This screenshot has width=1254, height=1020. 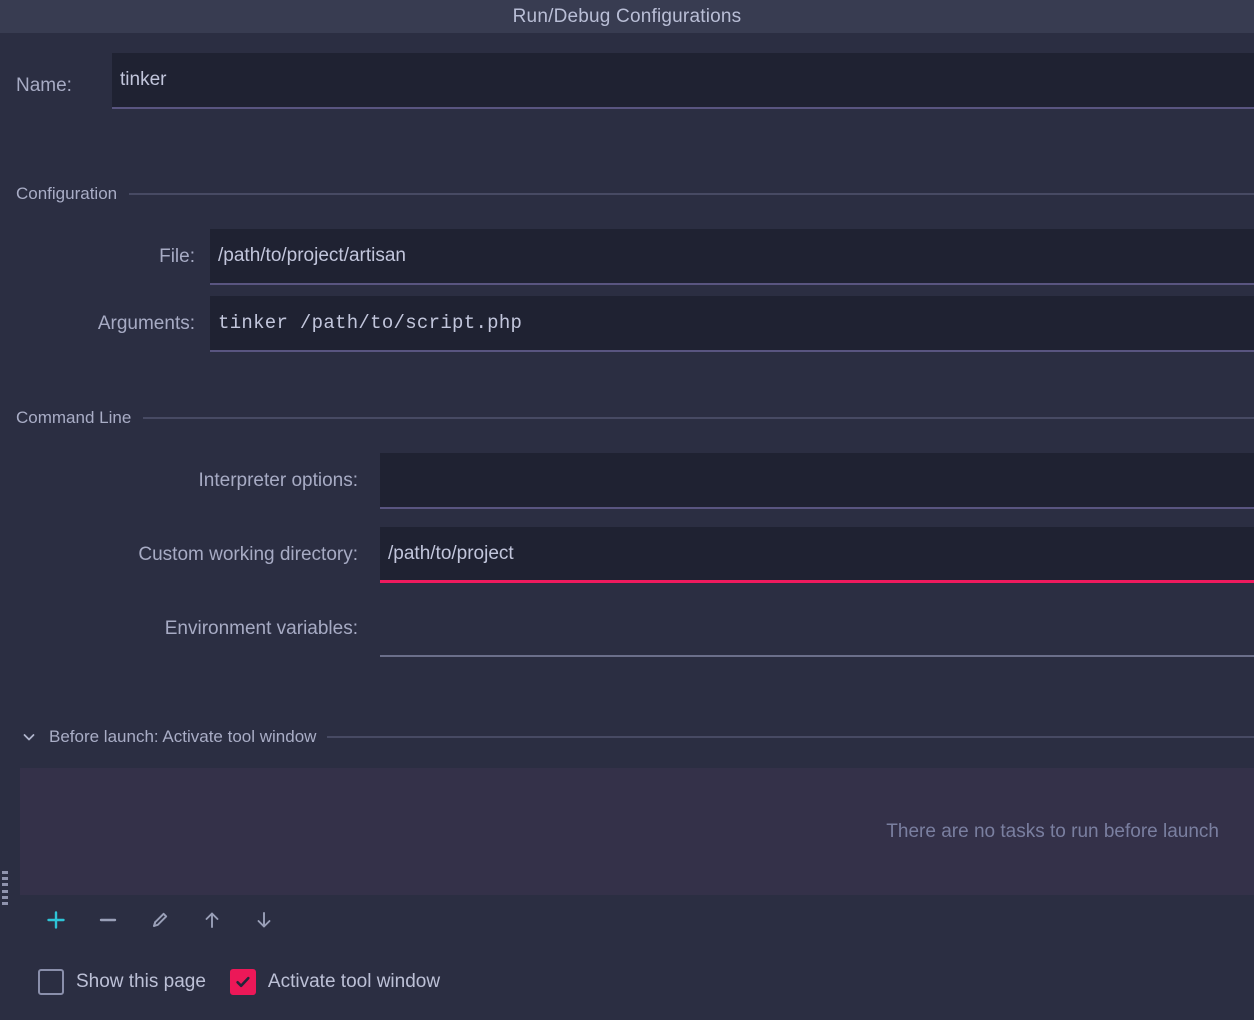 What do you see at coordinates (29, 737) in the screenshot?
I see `chevron-down-icon` at bounding box center [29, 737].